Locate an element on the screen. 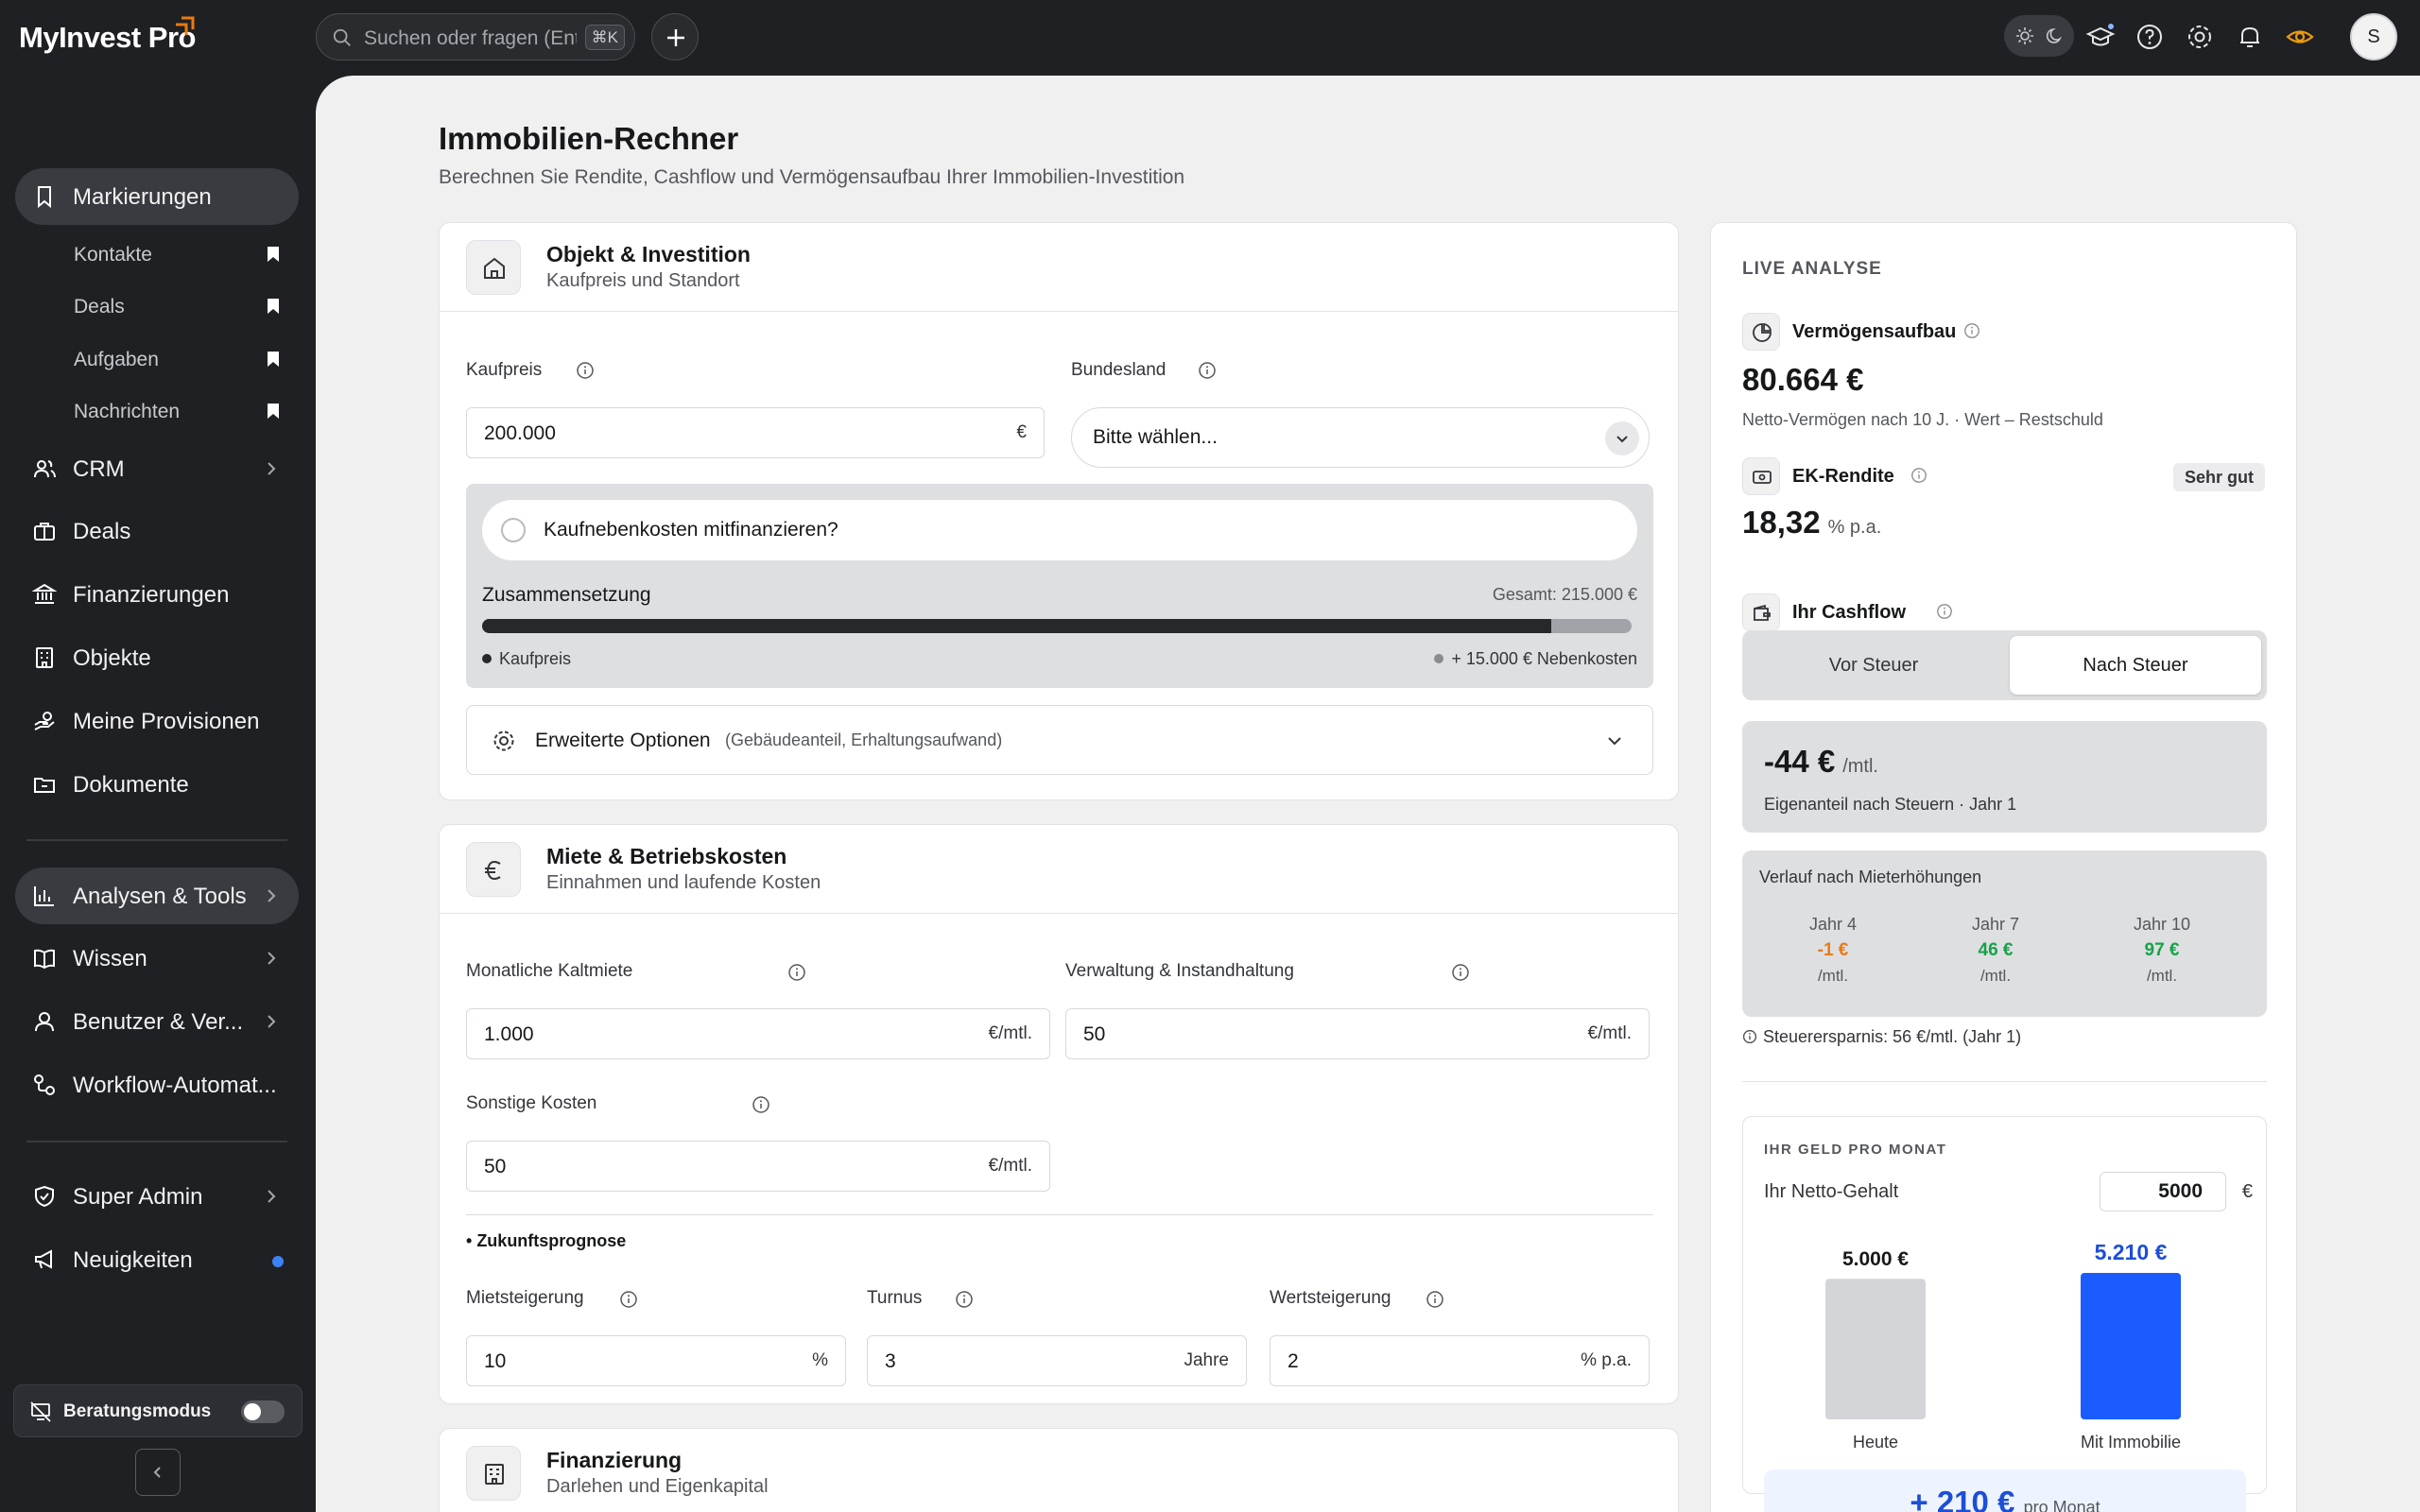 The width and height of the screenshot is (2420, 1512). composition-total: Gesamt: 215.000 € is located at coordinates (1565, 594).